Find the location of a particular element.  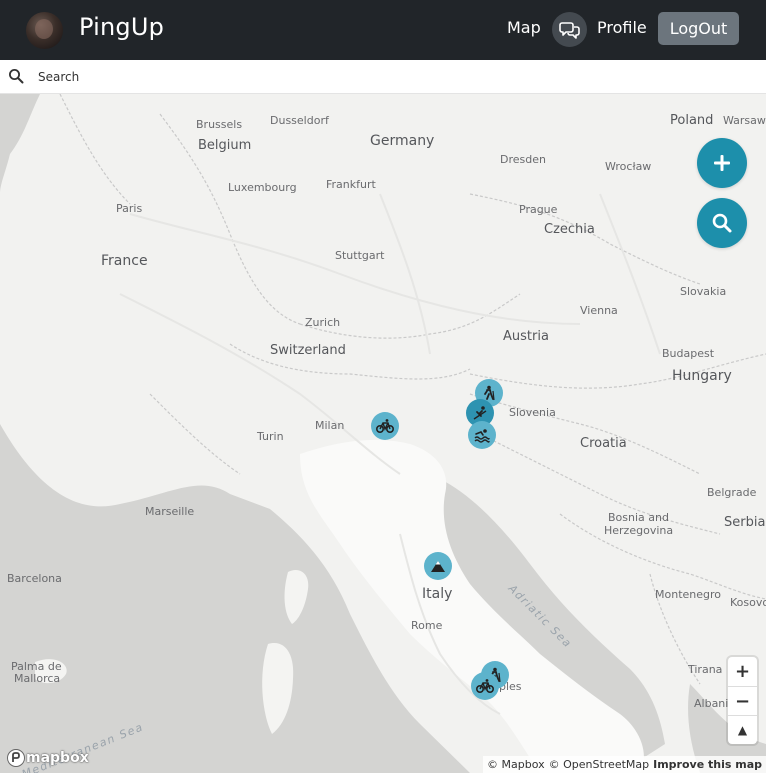

label-city: Barcelona is located at coordinates (34, 578).